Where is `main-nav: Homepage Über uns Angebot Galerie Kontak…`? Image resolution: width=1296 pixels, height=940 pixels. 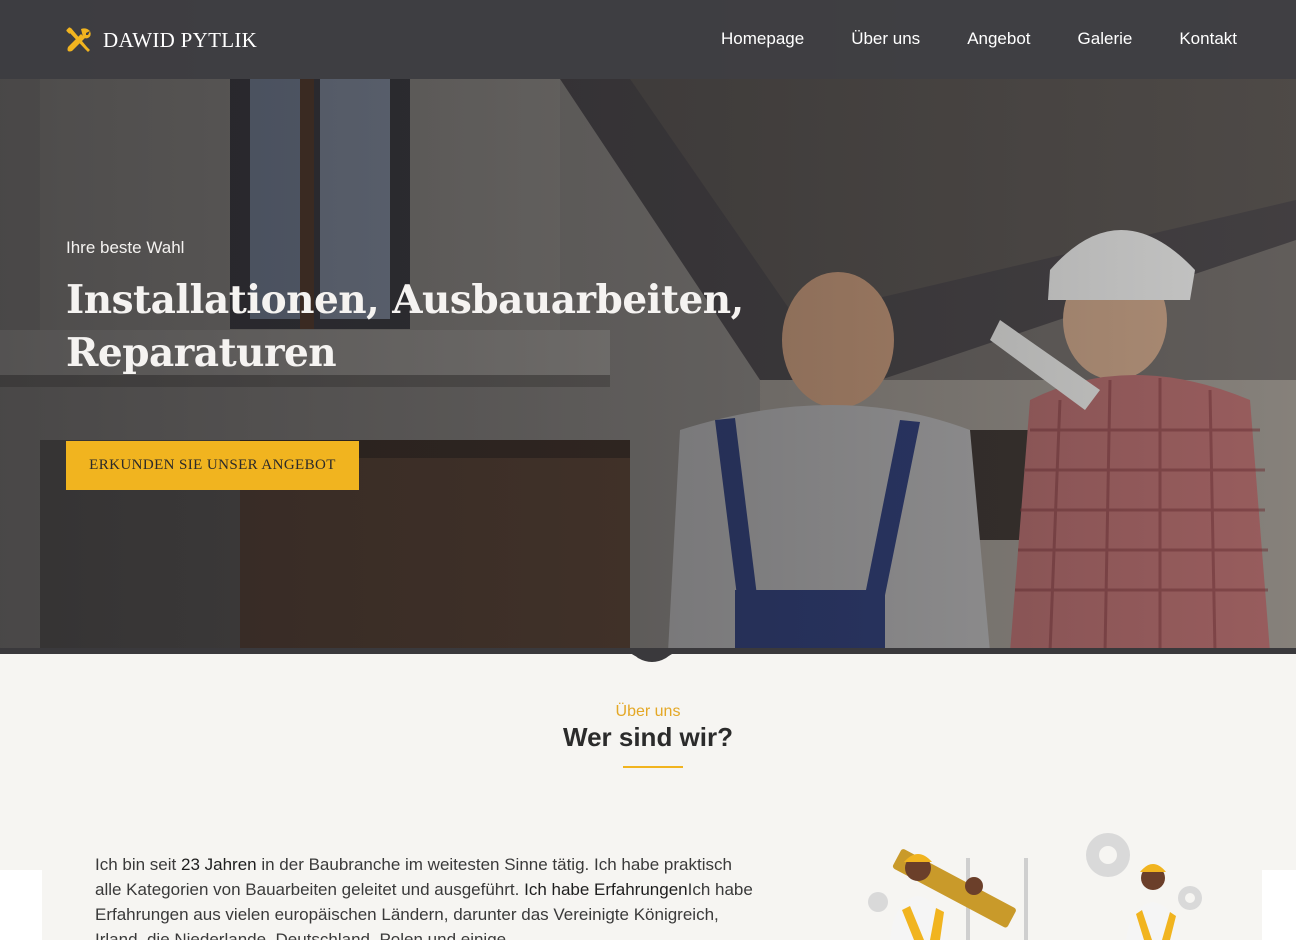 main-nav: Homepage Über uns Angebot Galerie Kontak… is located at coordinates (979, 39).